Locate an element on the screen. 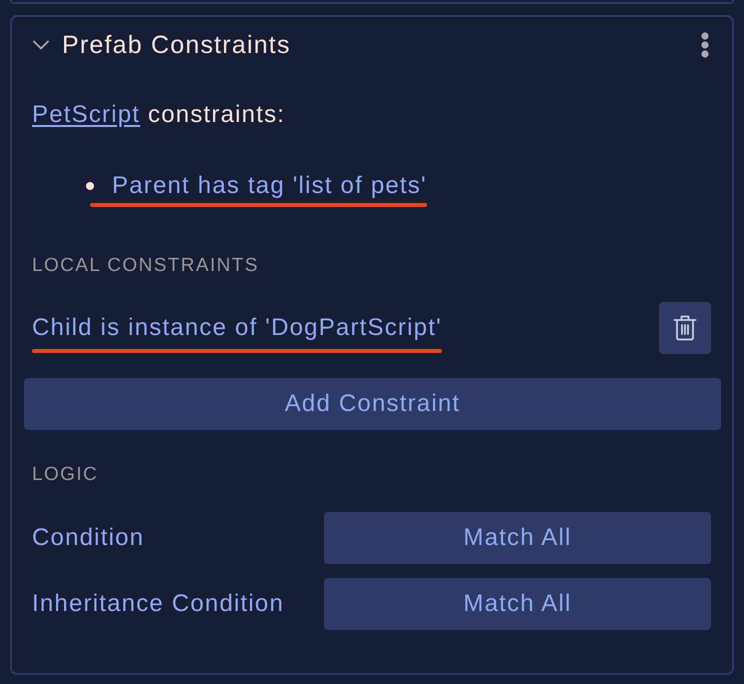 This screenshot has height=684, width=744. add-constraint-button: Add Constraint is located at coordinates (372, 404).